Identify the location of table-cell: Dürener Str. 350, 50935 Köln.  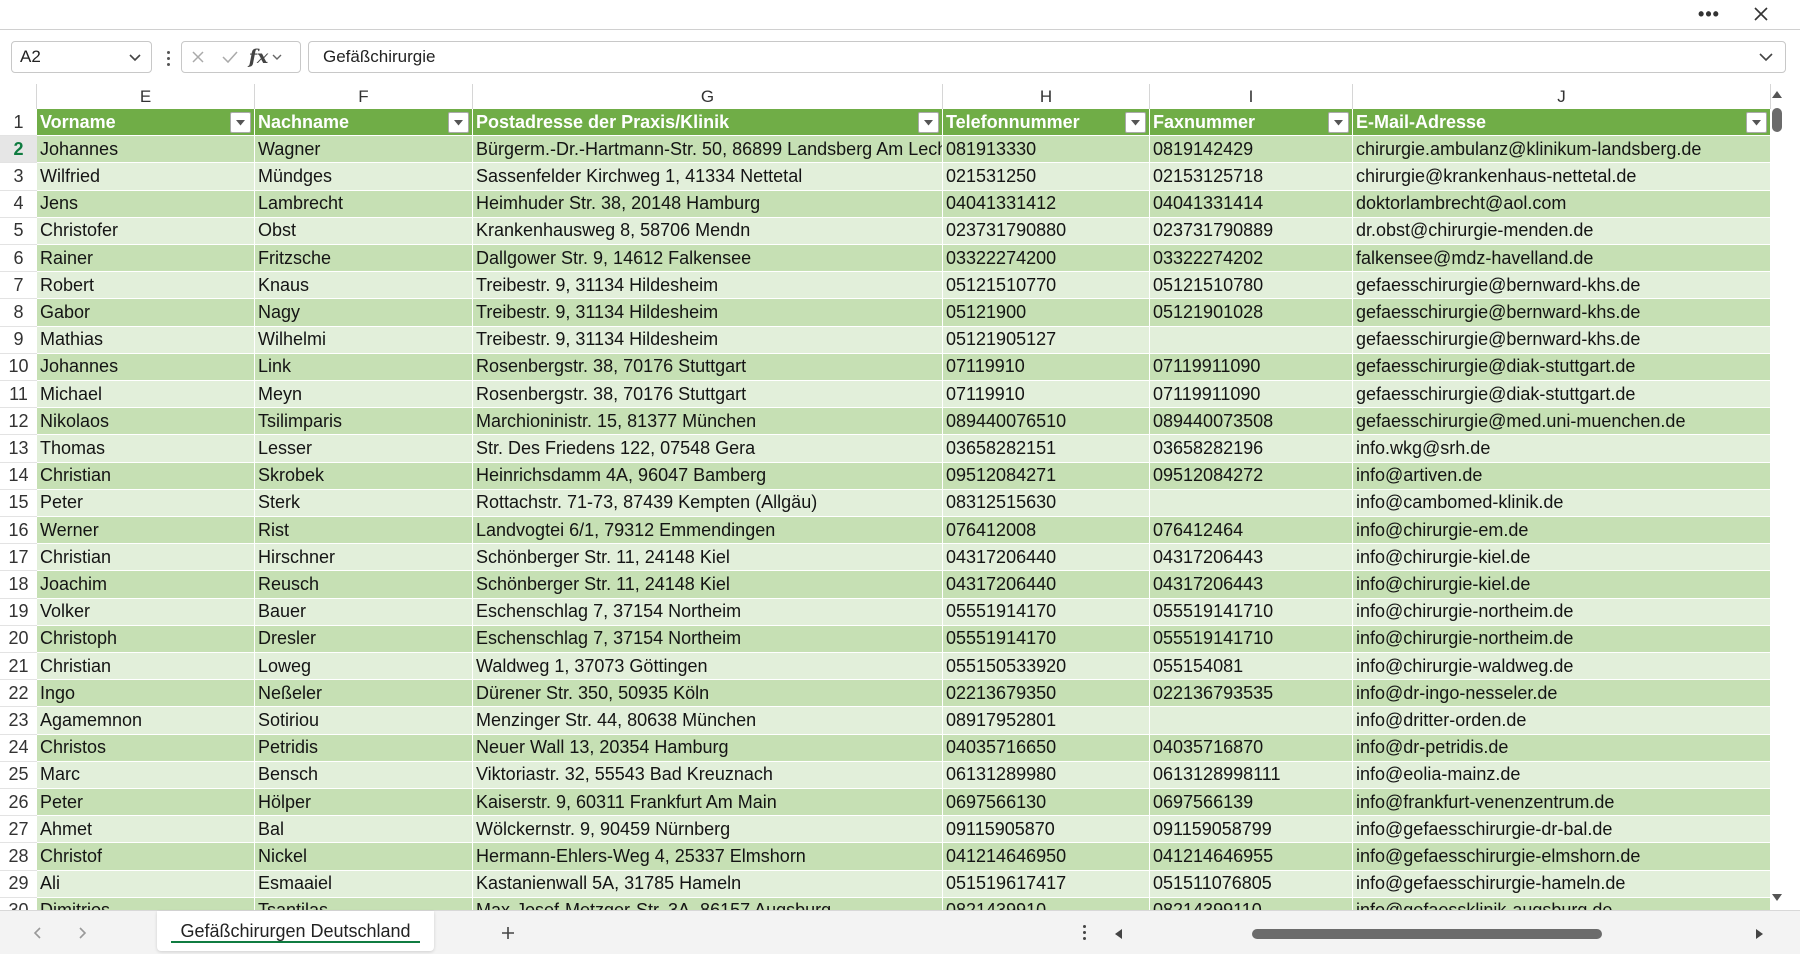
(708, 694).